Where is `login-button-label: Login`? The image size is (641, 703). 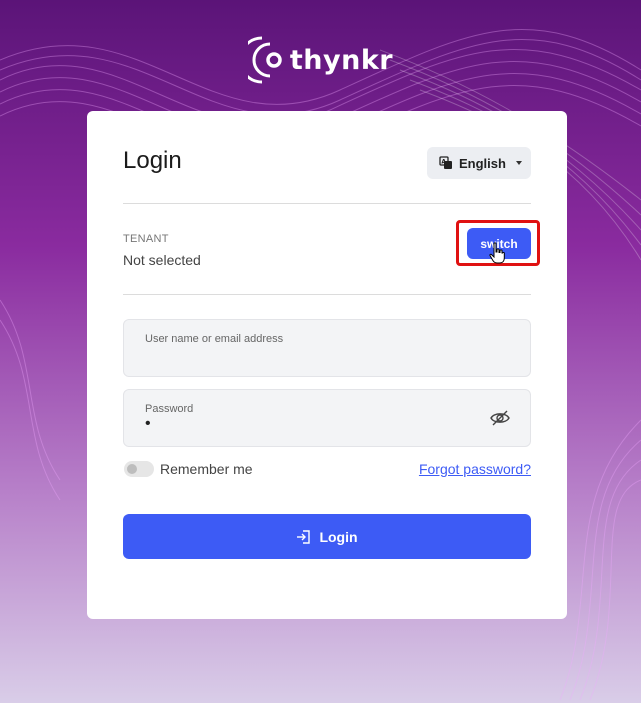 login-button-label: Login is located at coordinates (338, 536).